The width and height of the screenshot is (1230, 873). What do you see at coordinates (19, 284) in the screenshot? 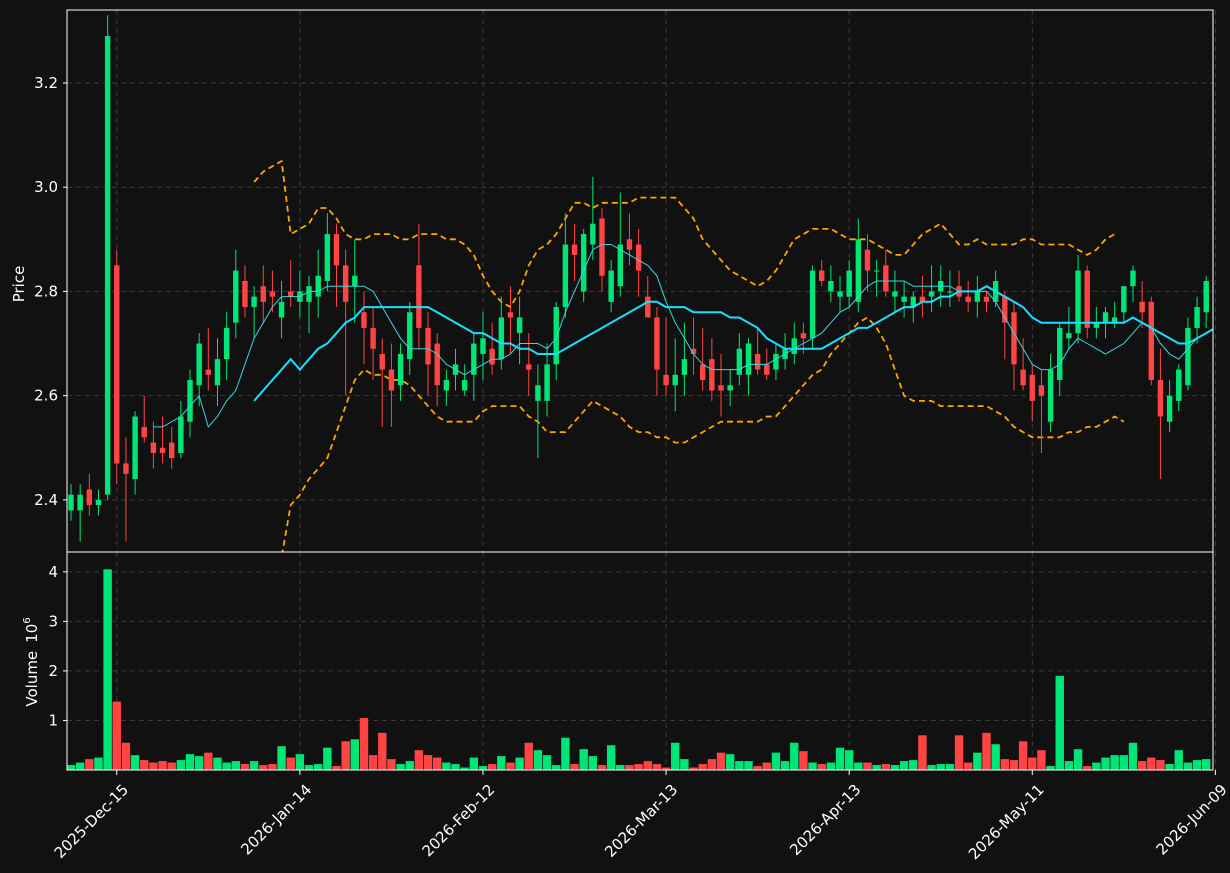
I see `price-axis-label: Price` at bounding box center [19, 284].